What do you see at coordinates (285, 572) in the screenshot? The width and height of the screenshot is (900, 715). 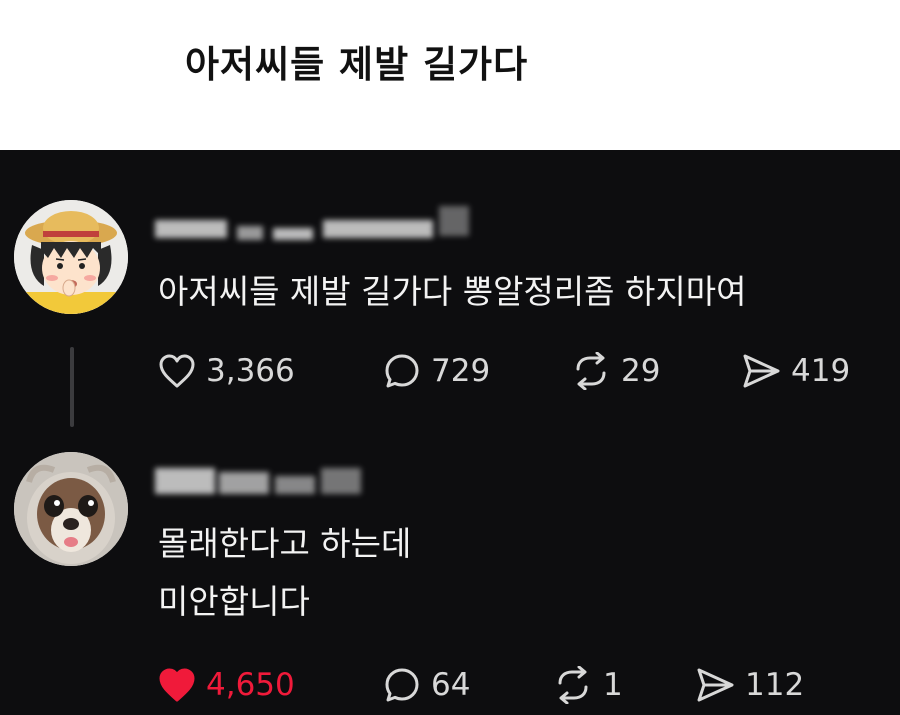 I see `post-text: 몰래한다고 하는데 미안합니다` at bounding box center [285, 572].